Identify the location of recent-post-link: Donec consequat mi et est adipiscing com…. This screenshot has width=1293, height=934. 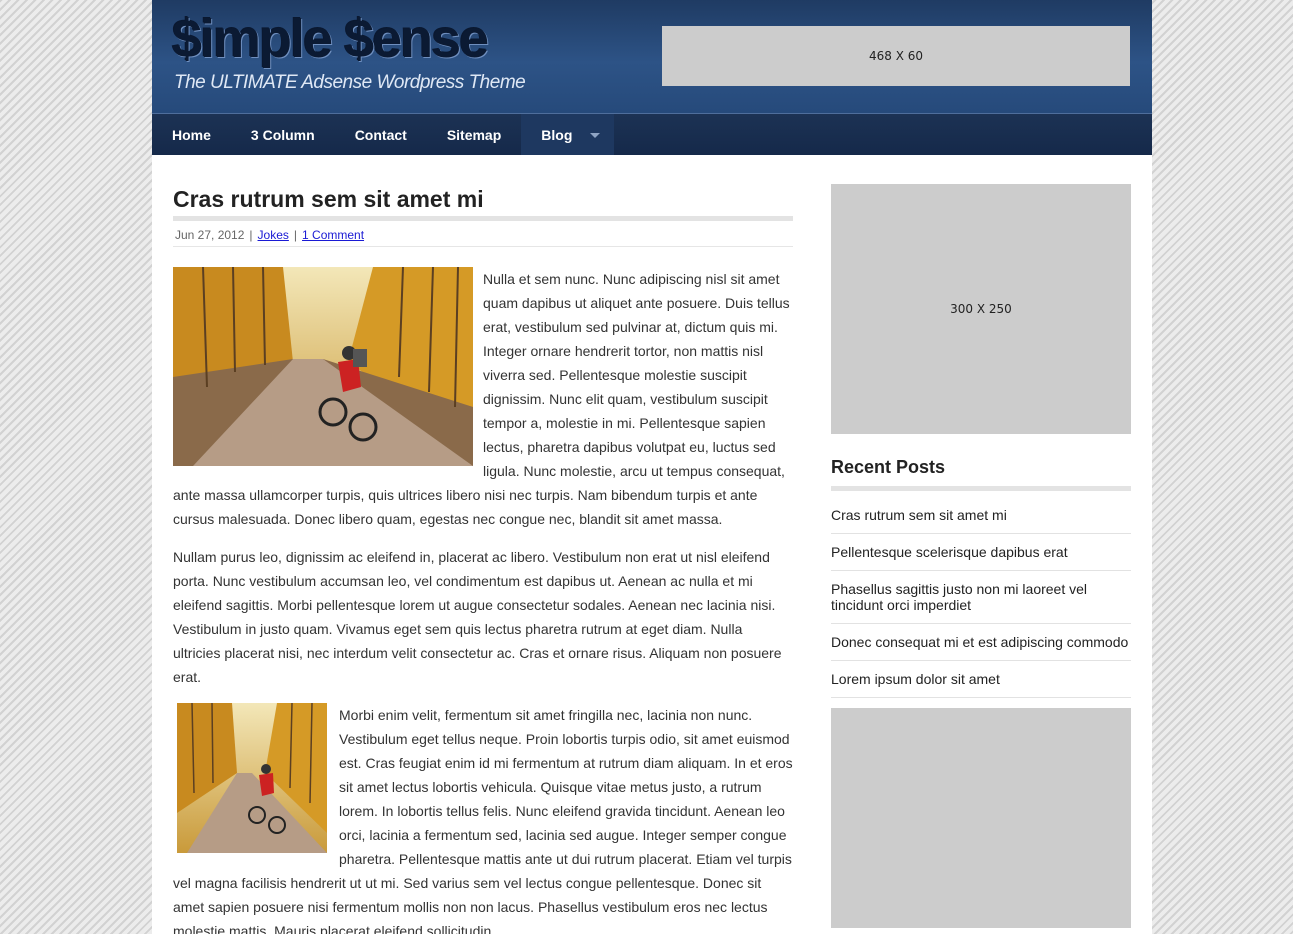
(981, 647).